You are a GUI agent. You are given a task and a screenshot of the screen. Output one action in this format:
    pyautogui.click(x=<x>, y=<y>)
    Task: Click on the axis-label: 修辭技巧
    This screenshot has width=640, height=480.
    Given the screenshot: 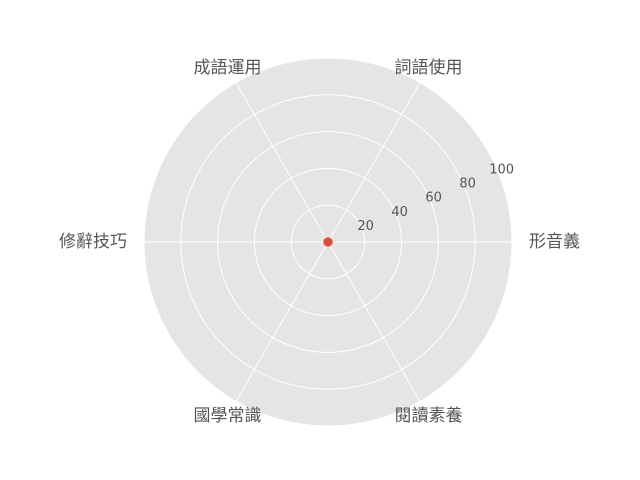 What is the action you would take?
    pyautogui.click(x=93, y=242)
    